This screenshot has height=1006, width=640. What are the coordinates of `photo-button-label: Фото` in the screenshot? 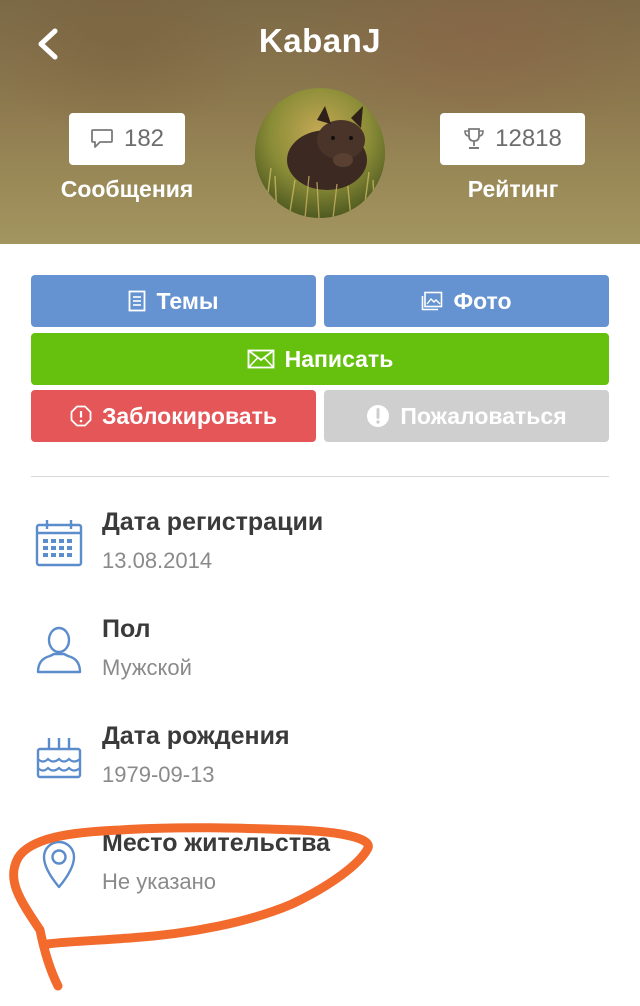 It's located at (482, 300).